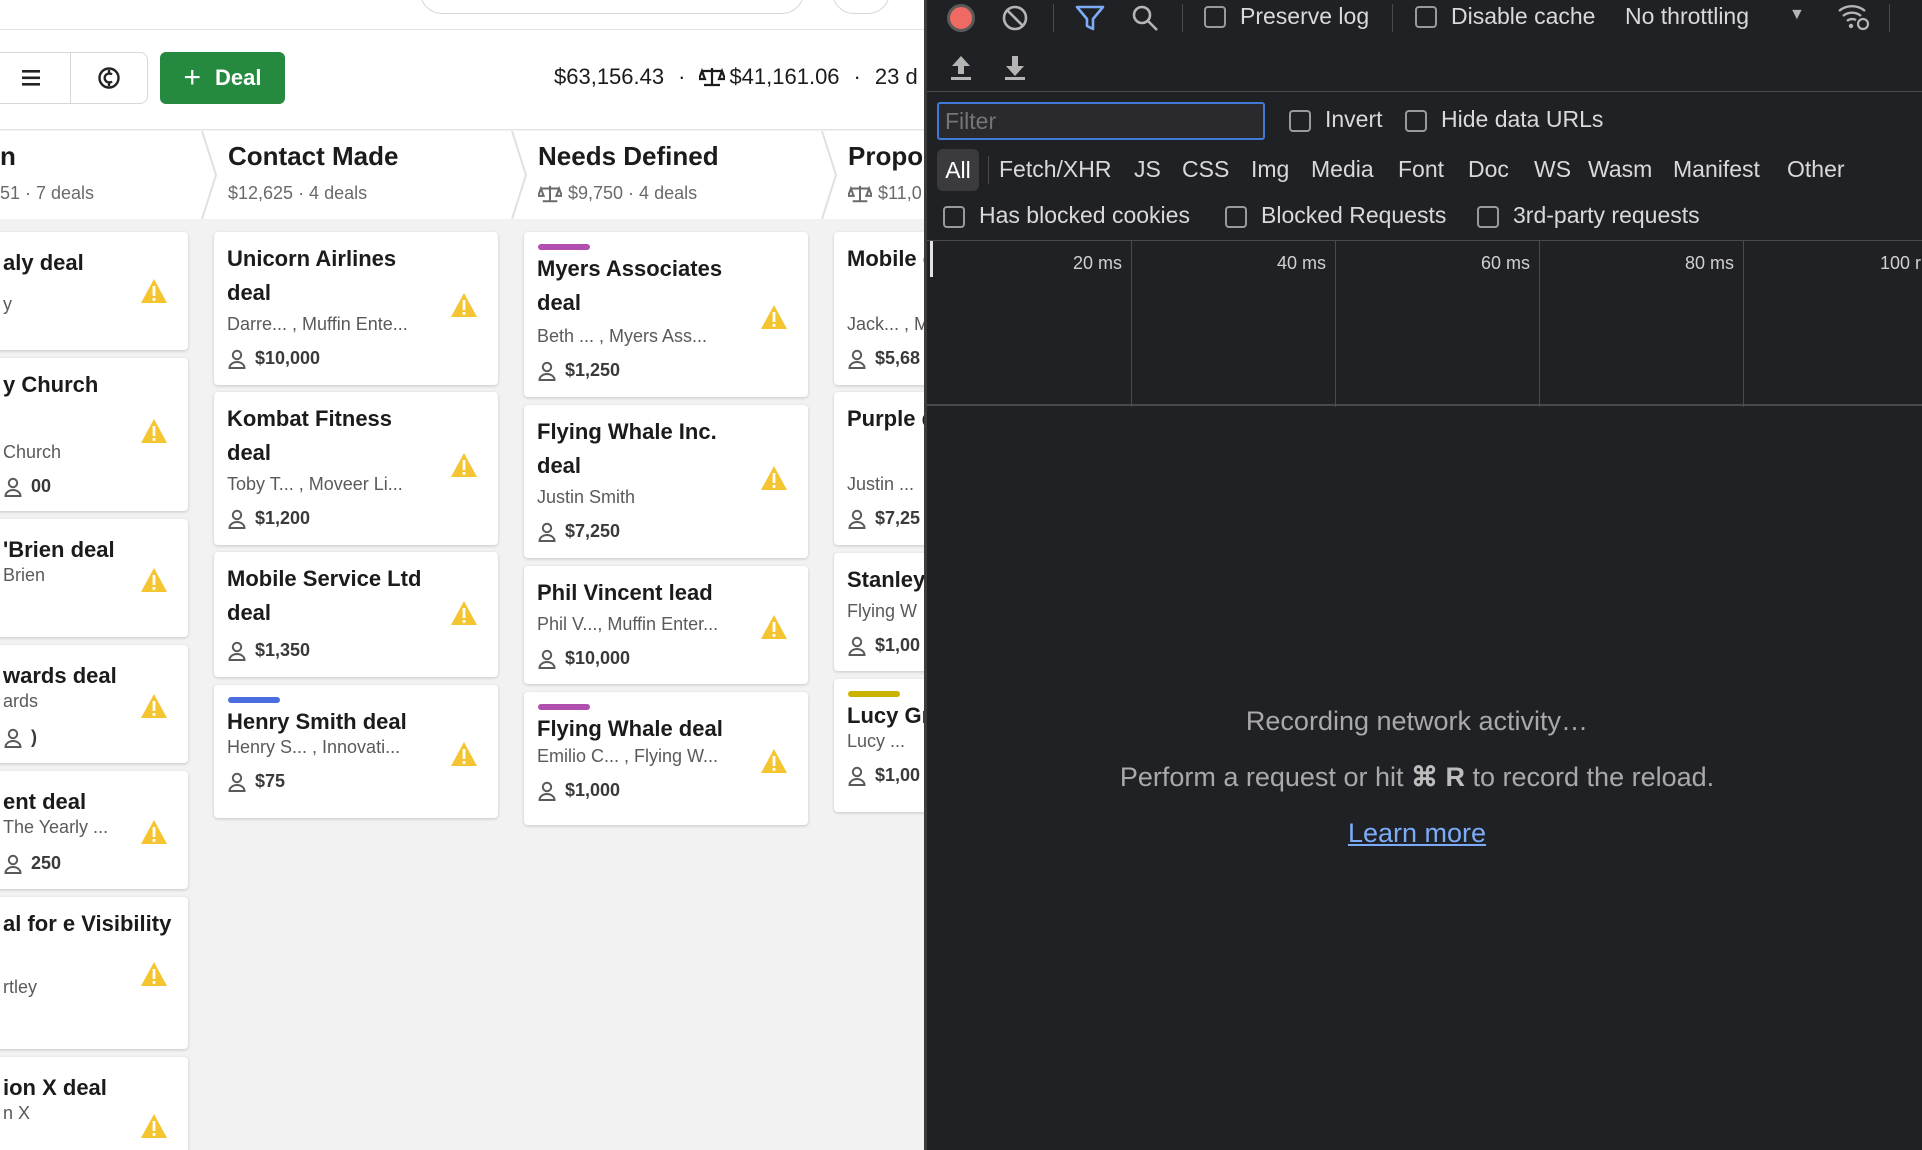 The height and width of the screenshot is (1150, 1922). What do you see at coordinates (1300, 121) in the screenshot?
I see `invert-checkbox` at bounding box center [1300, 121].